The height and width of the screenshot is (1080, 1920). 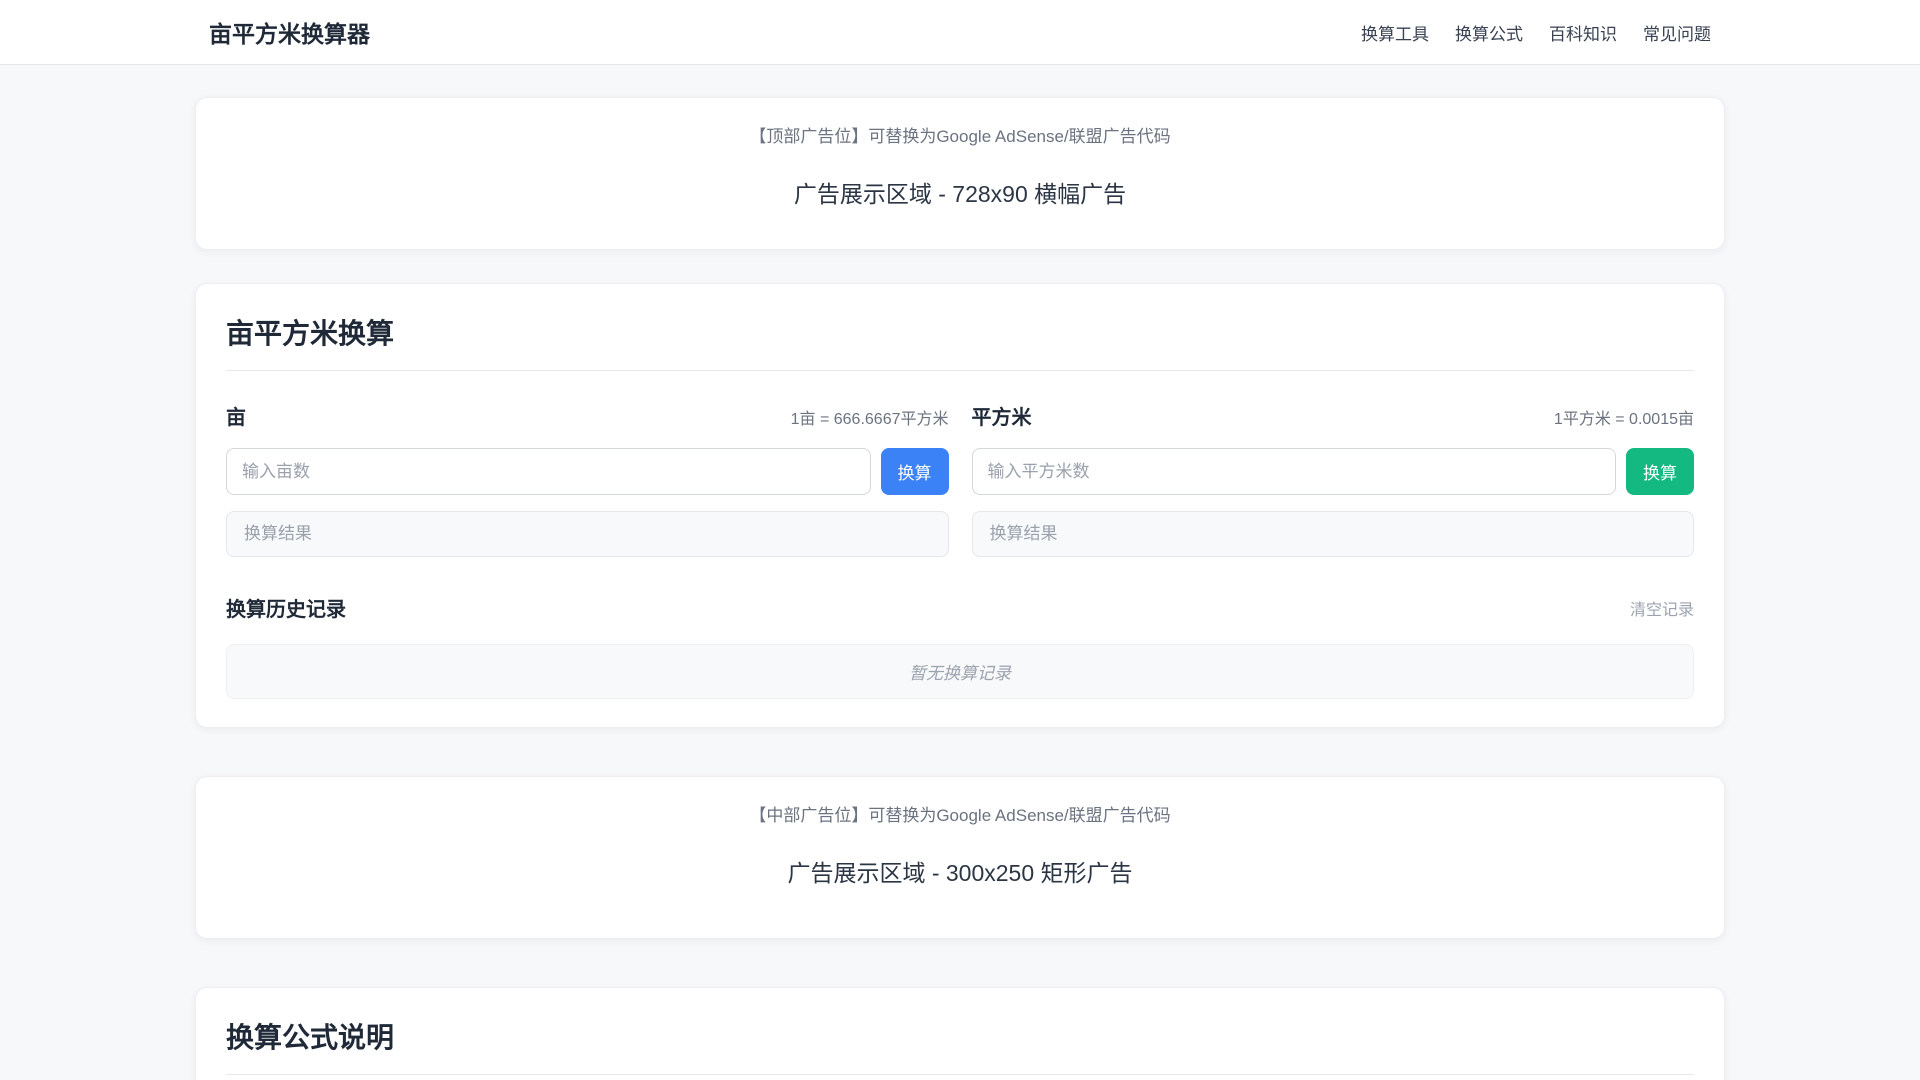 I want to click on middle-ad-display: 广告展示区域 - 300x250 矩形广告, so click(x=960, y=873).